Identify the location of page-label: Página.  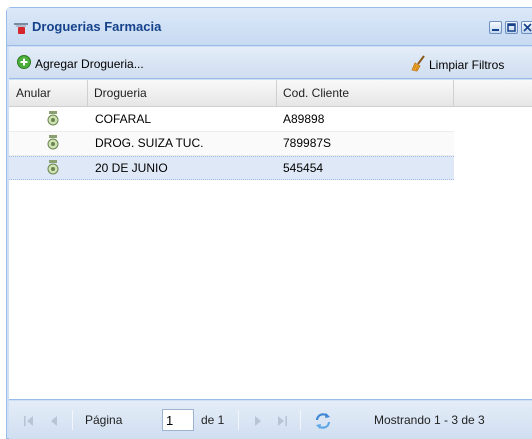
(104, 420).